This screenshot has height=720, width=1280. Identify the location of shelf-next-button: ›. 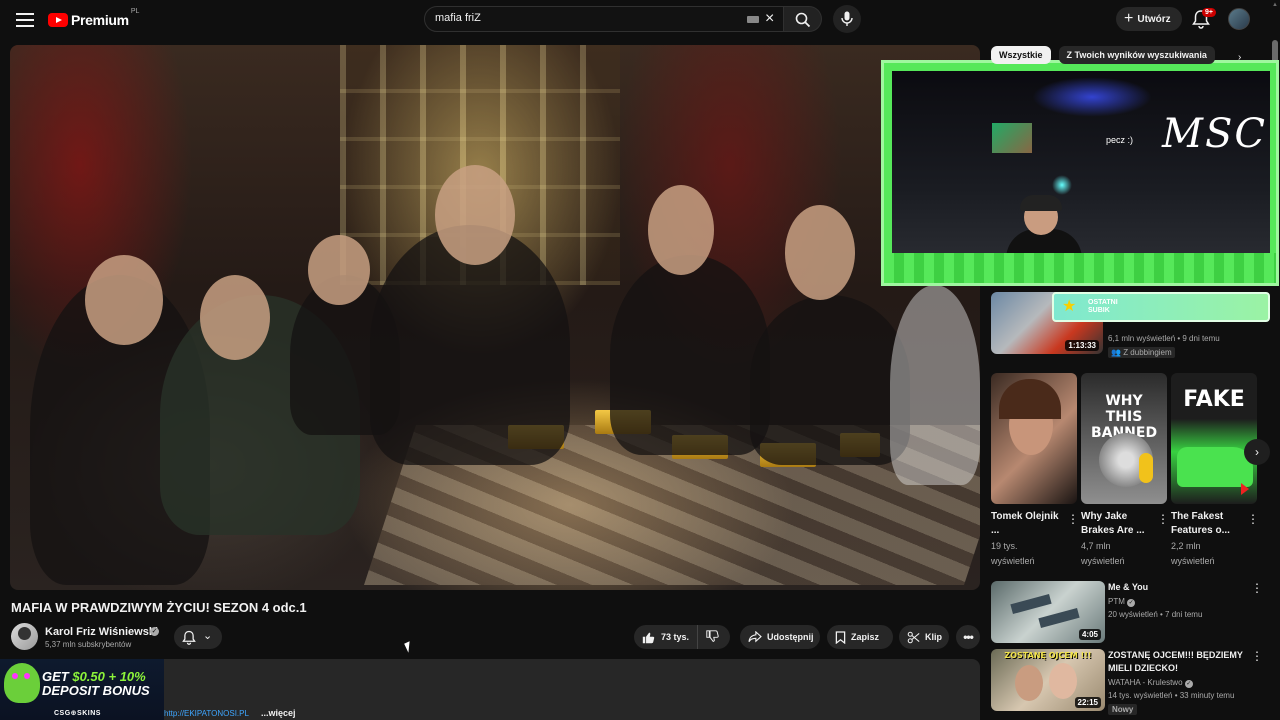
(1257, 452).